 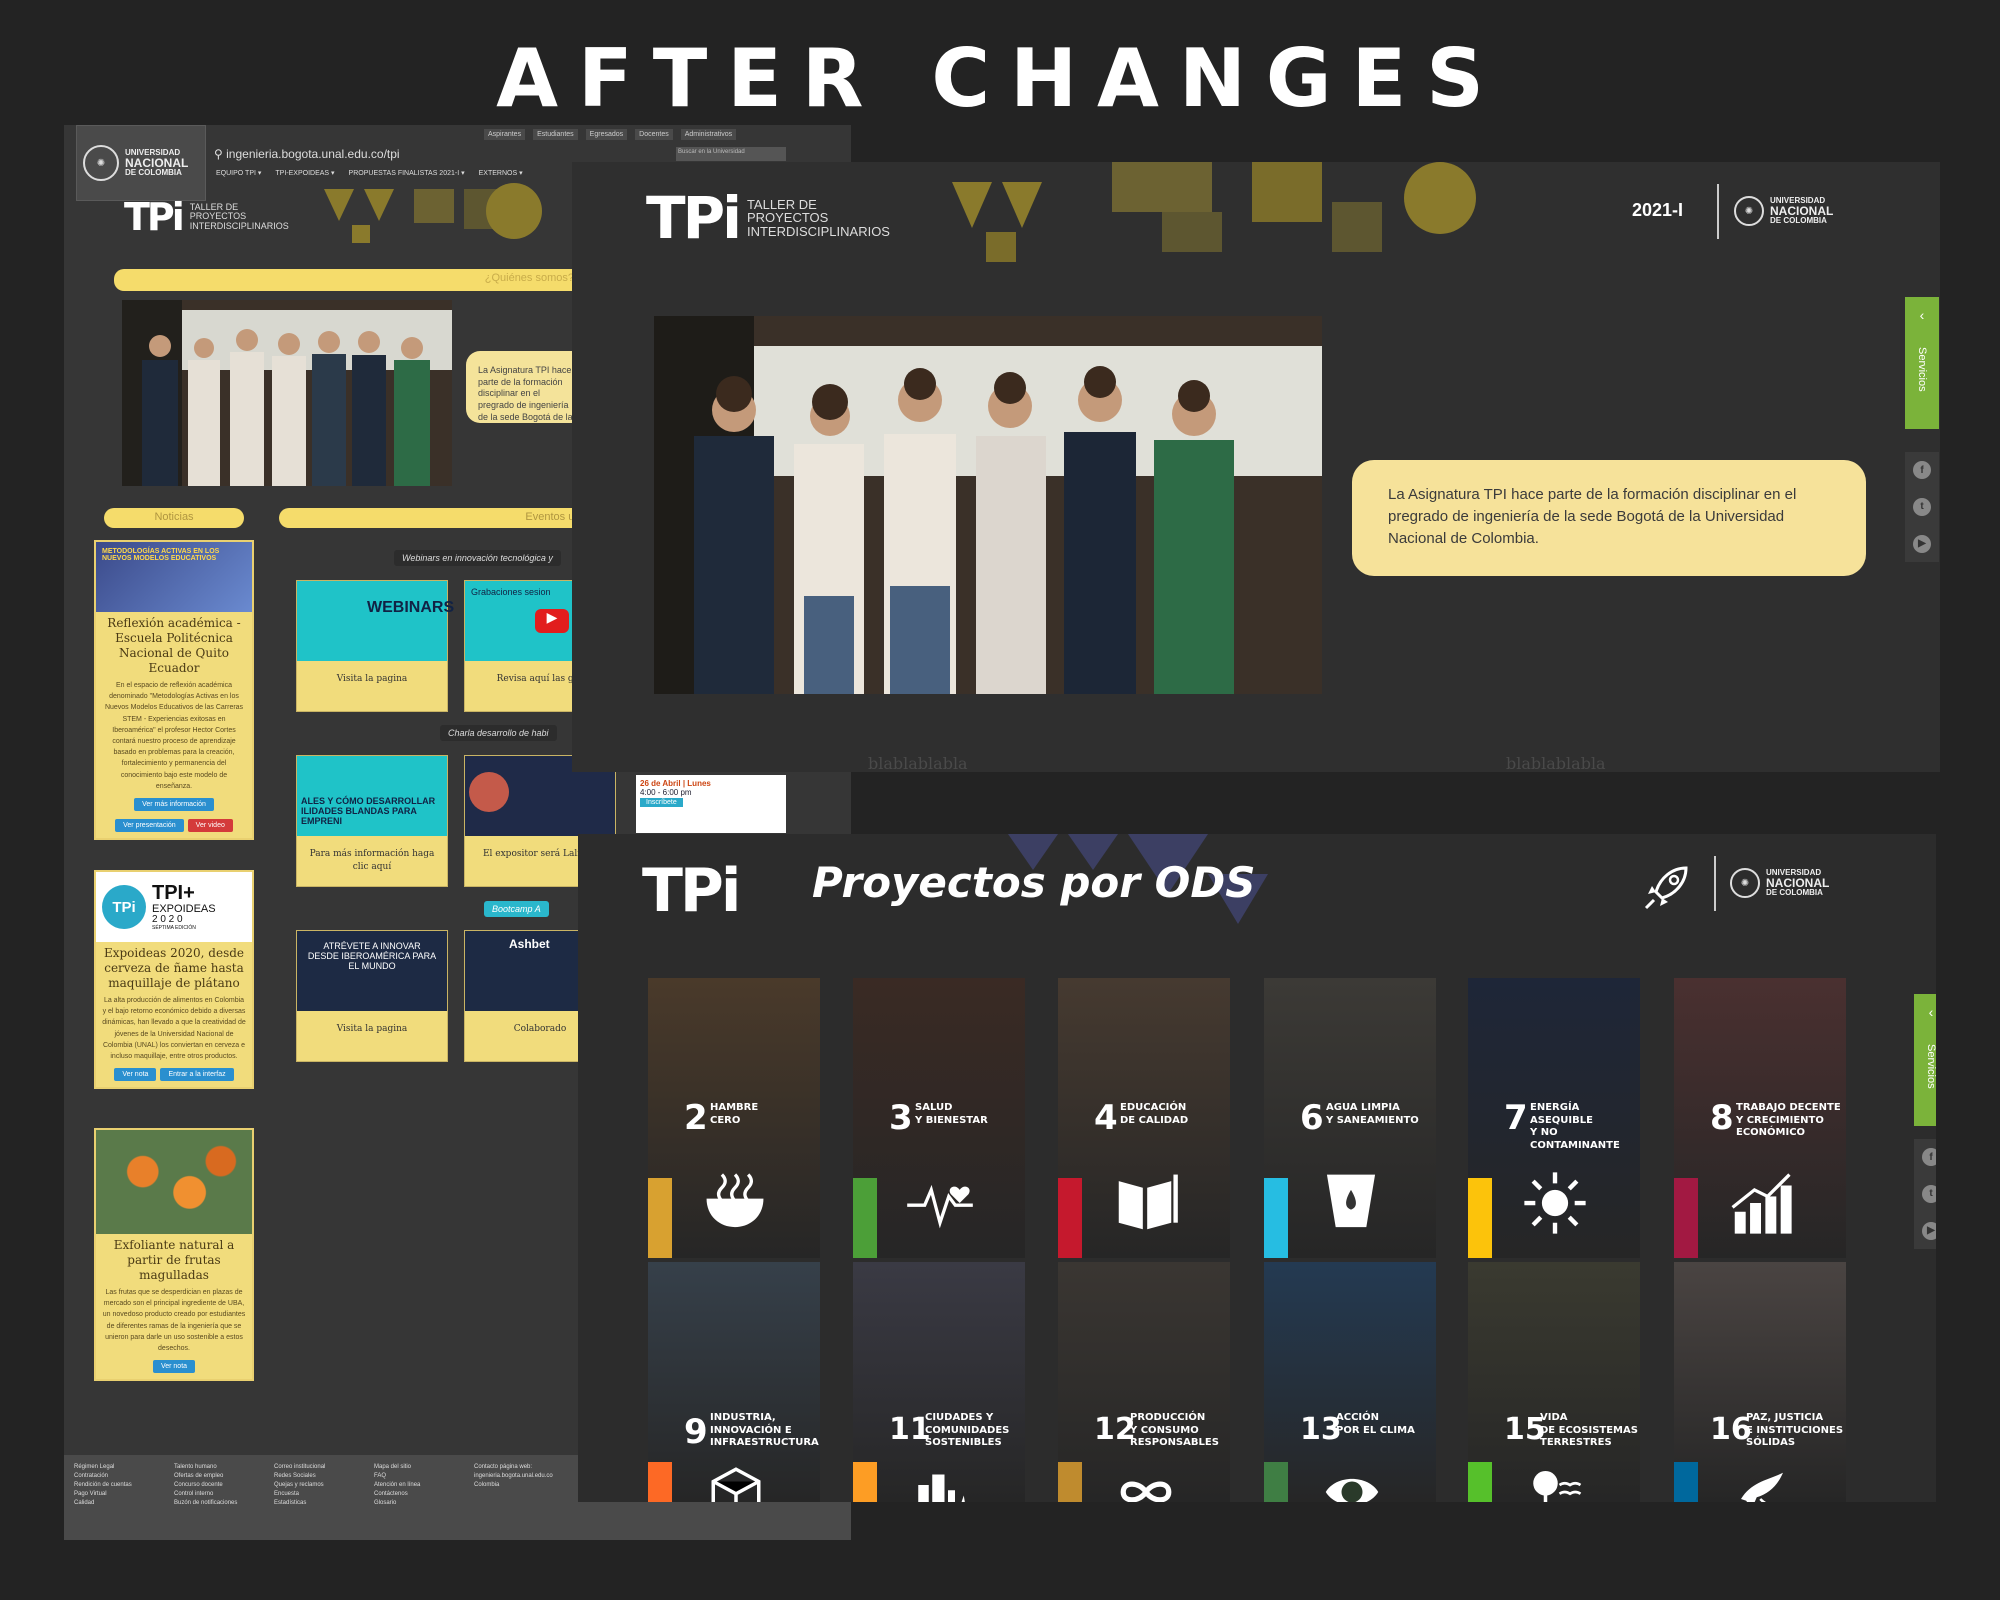 I want to click on footer-link: Correo institucional, so click(x=314, y=1467).